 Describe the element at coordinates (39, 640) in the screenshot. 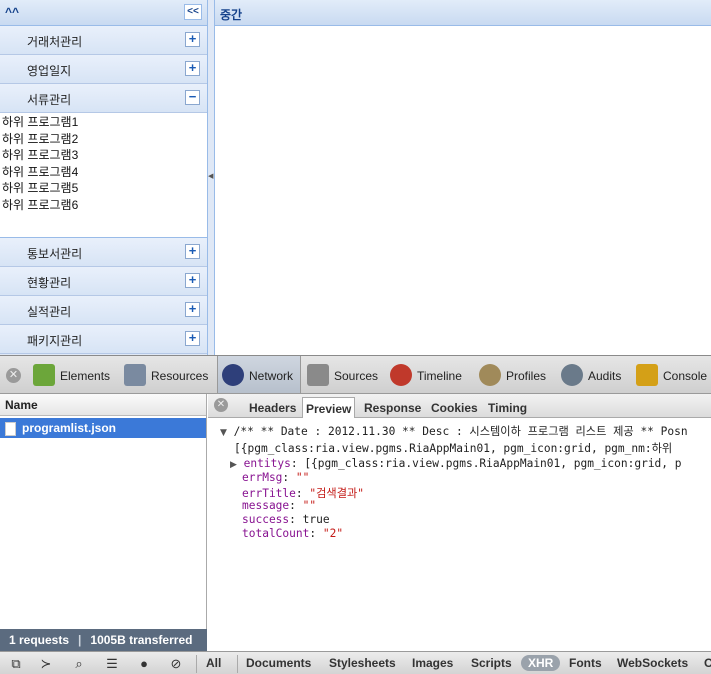

I see `request-count: 1 requests` at that location.